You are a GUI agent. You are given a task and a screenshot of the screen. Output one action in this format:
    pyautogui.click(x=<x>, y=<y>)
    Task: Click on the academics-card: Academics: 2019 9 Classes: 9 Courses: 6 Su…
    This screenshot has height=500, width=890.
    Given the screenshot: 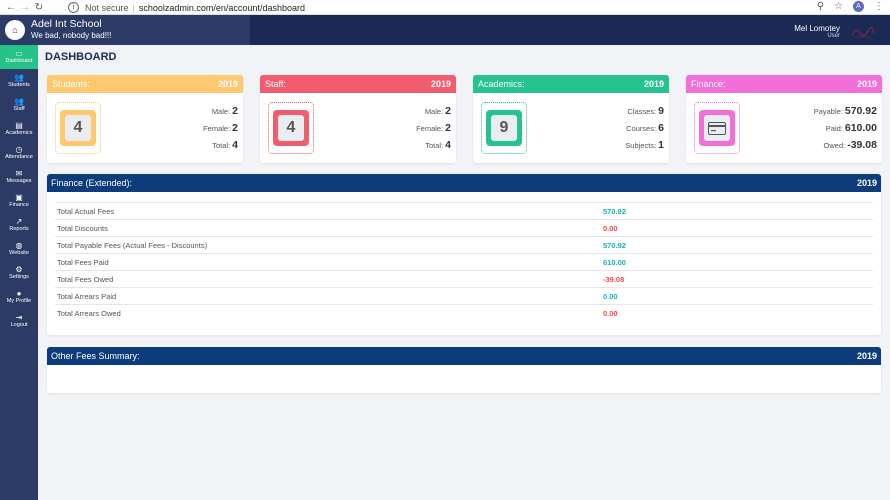 What is the action you would take?
    pyautogui.click(x=571, y=119)
    